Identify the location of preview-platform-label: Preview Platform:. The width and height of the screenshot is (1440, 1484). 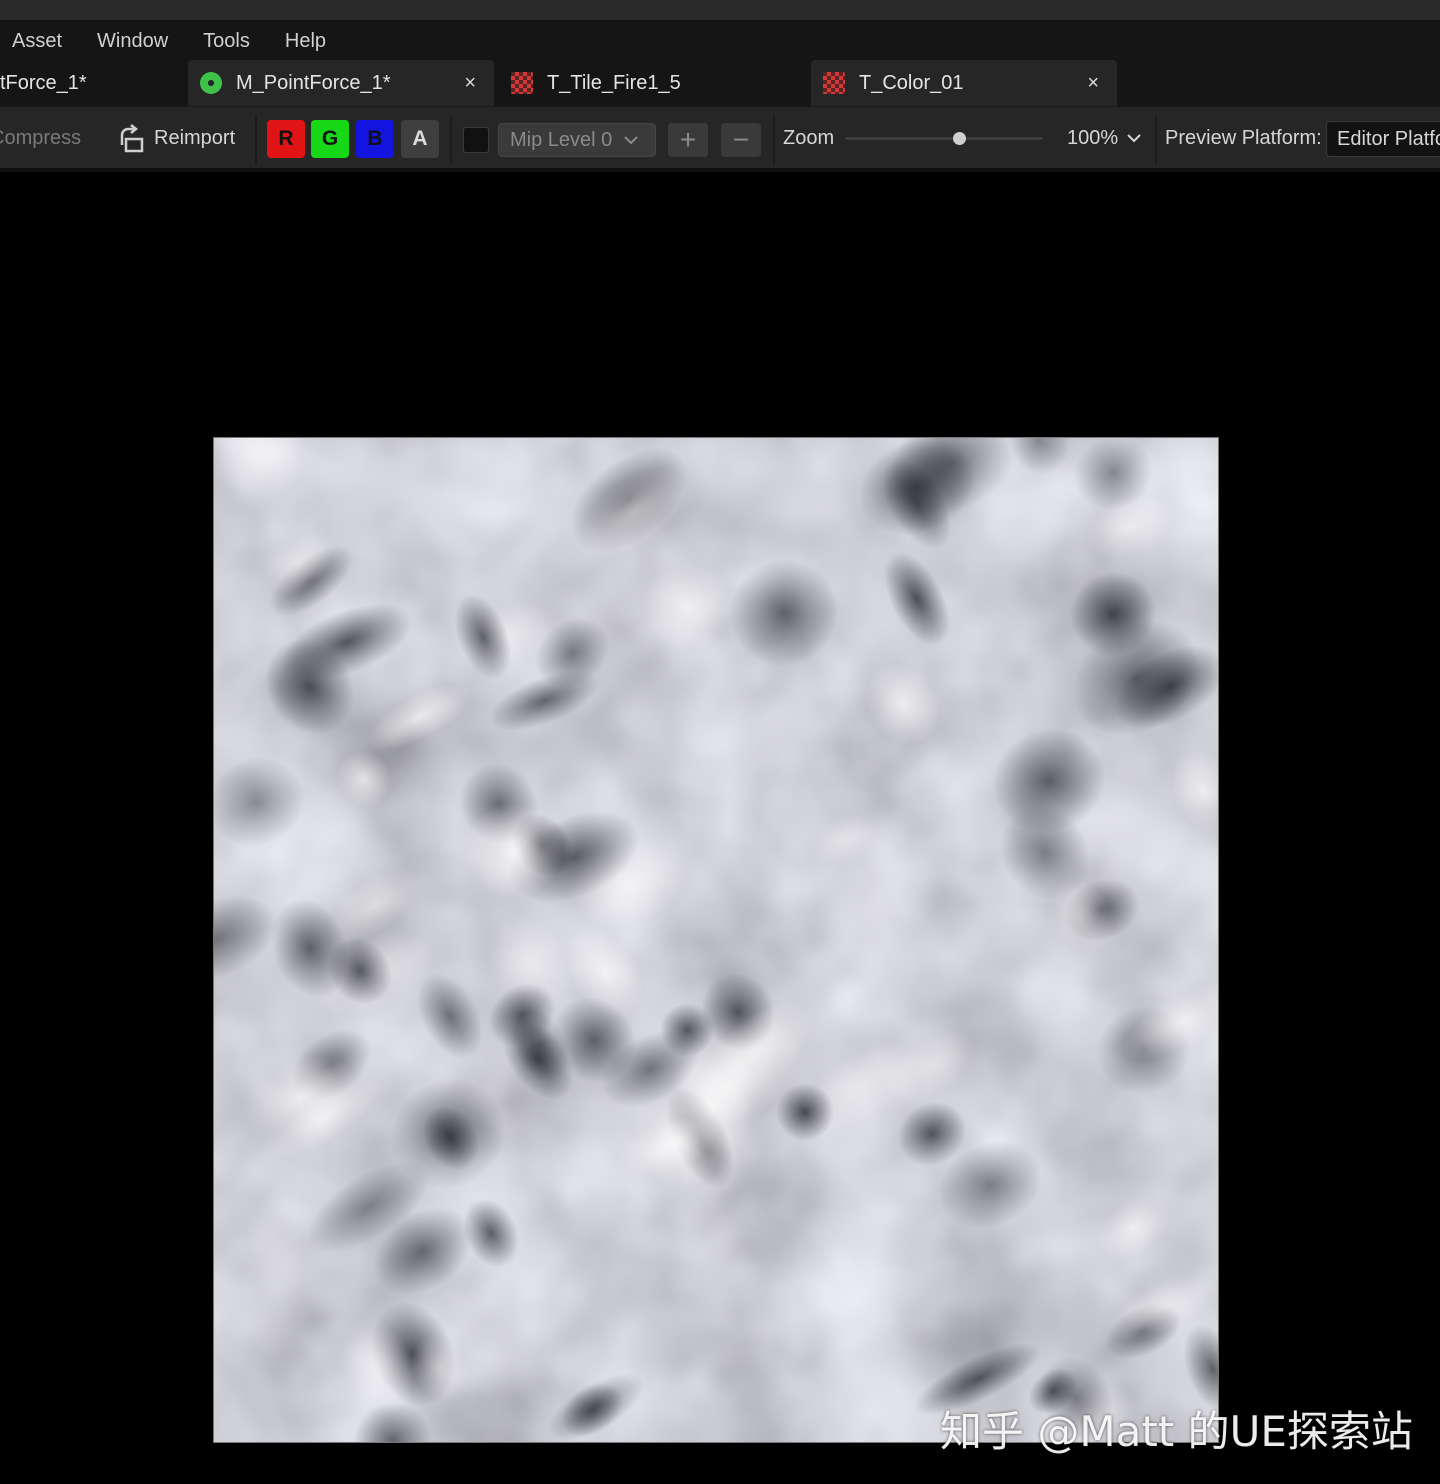
(1243, 137).